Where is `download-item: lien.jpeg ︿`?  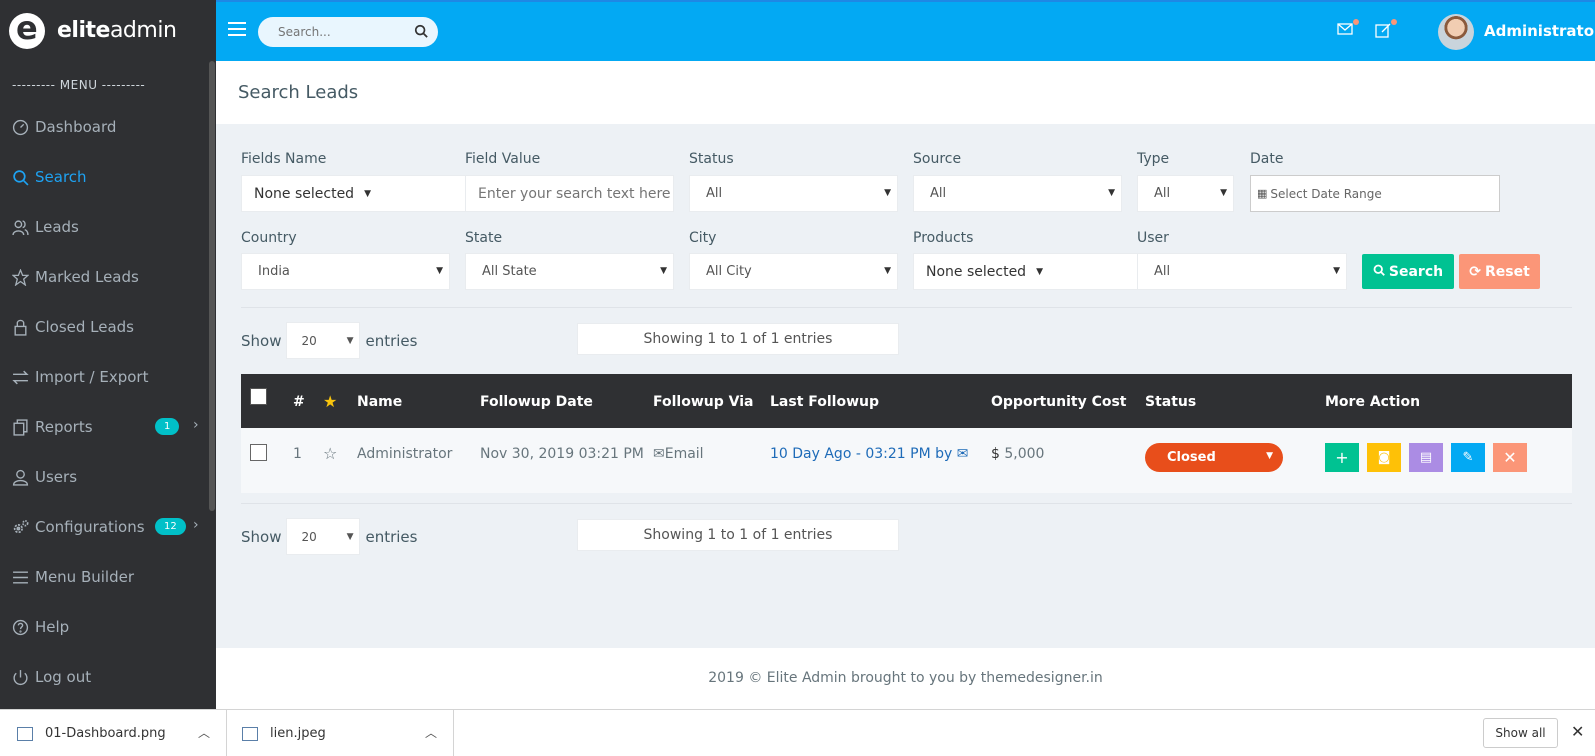 download-item: lien.jpeg ︿ is located at coordinates (340, 733).